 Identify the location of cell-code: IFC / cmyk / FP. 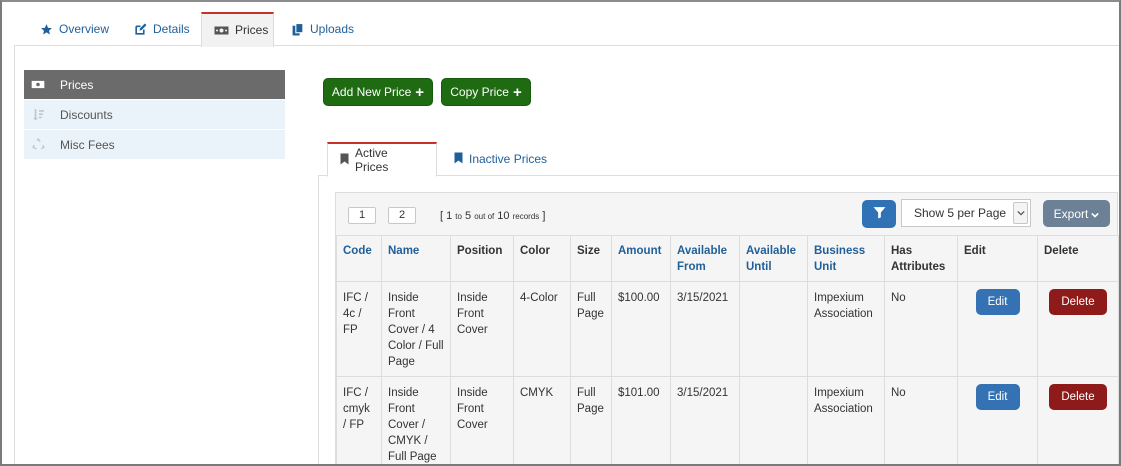
(359, 420).